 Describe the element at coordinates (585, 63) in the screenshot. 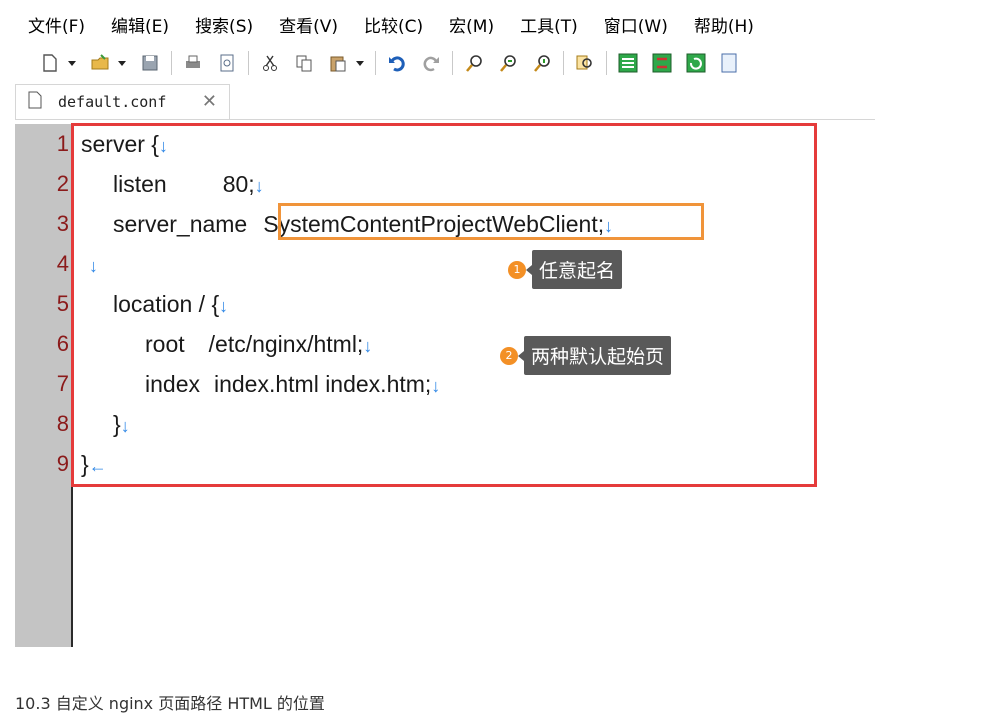

I see `find-in-files-icon` at that location.